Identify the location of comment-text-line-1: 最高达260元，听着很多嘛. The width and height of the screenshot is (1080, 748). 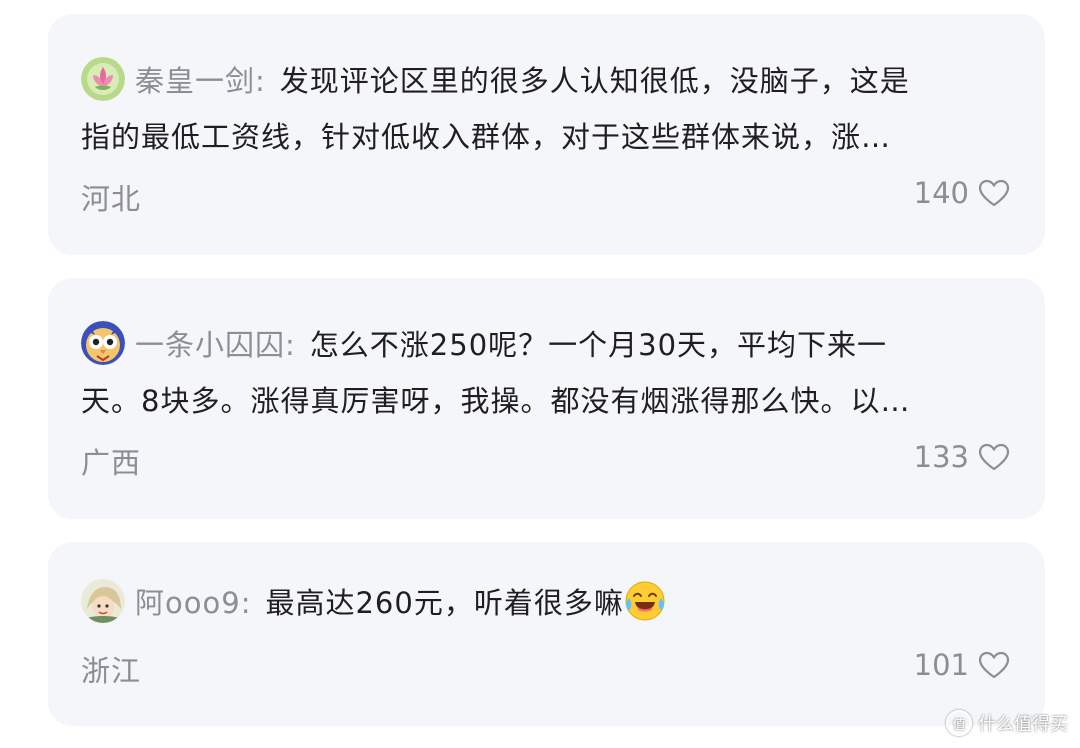
(444, 603).